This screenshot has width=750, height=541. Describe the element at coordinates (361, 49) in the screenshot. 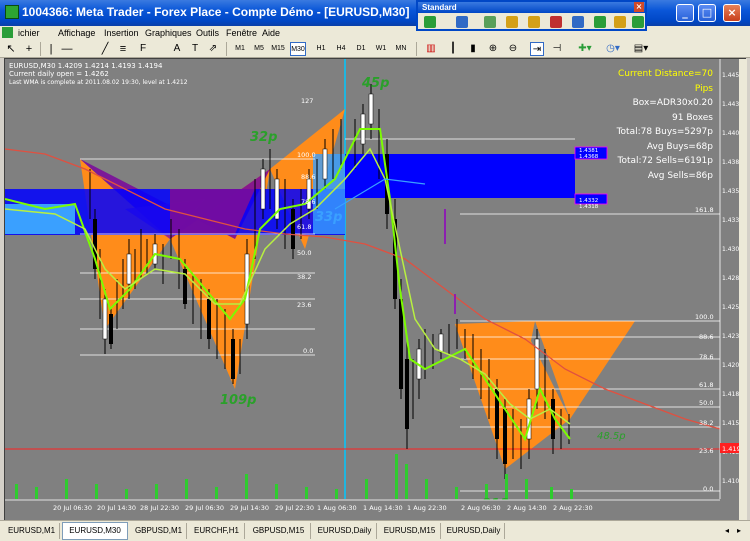

I see `timeframe-d1: D1` at that location.